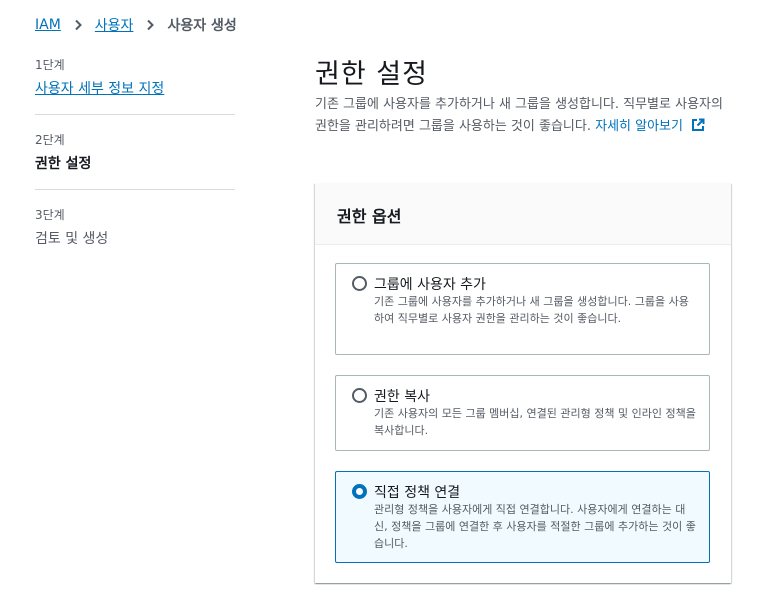 The image size is (768, 598). Describe the element at coordinates (135, 152) in the screenshot. I see `step-2: 2단계 권한 설정` at that location.